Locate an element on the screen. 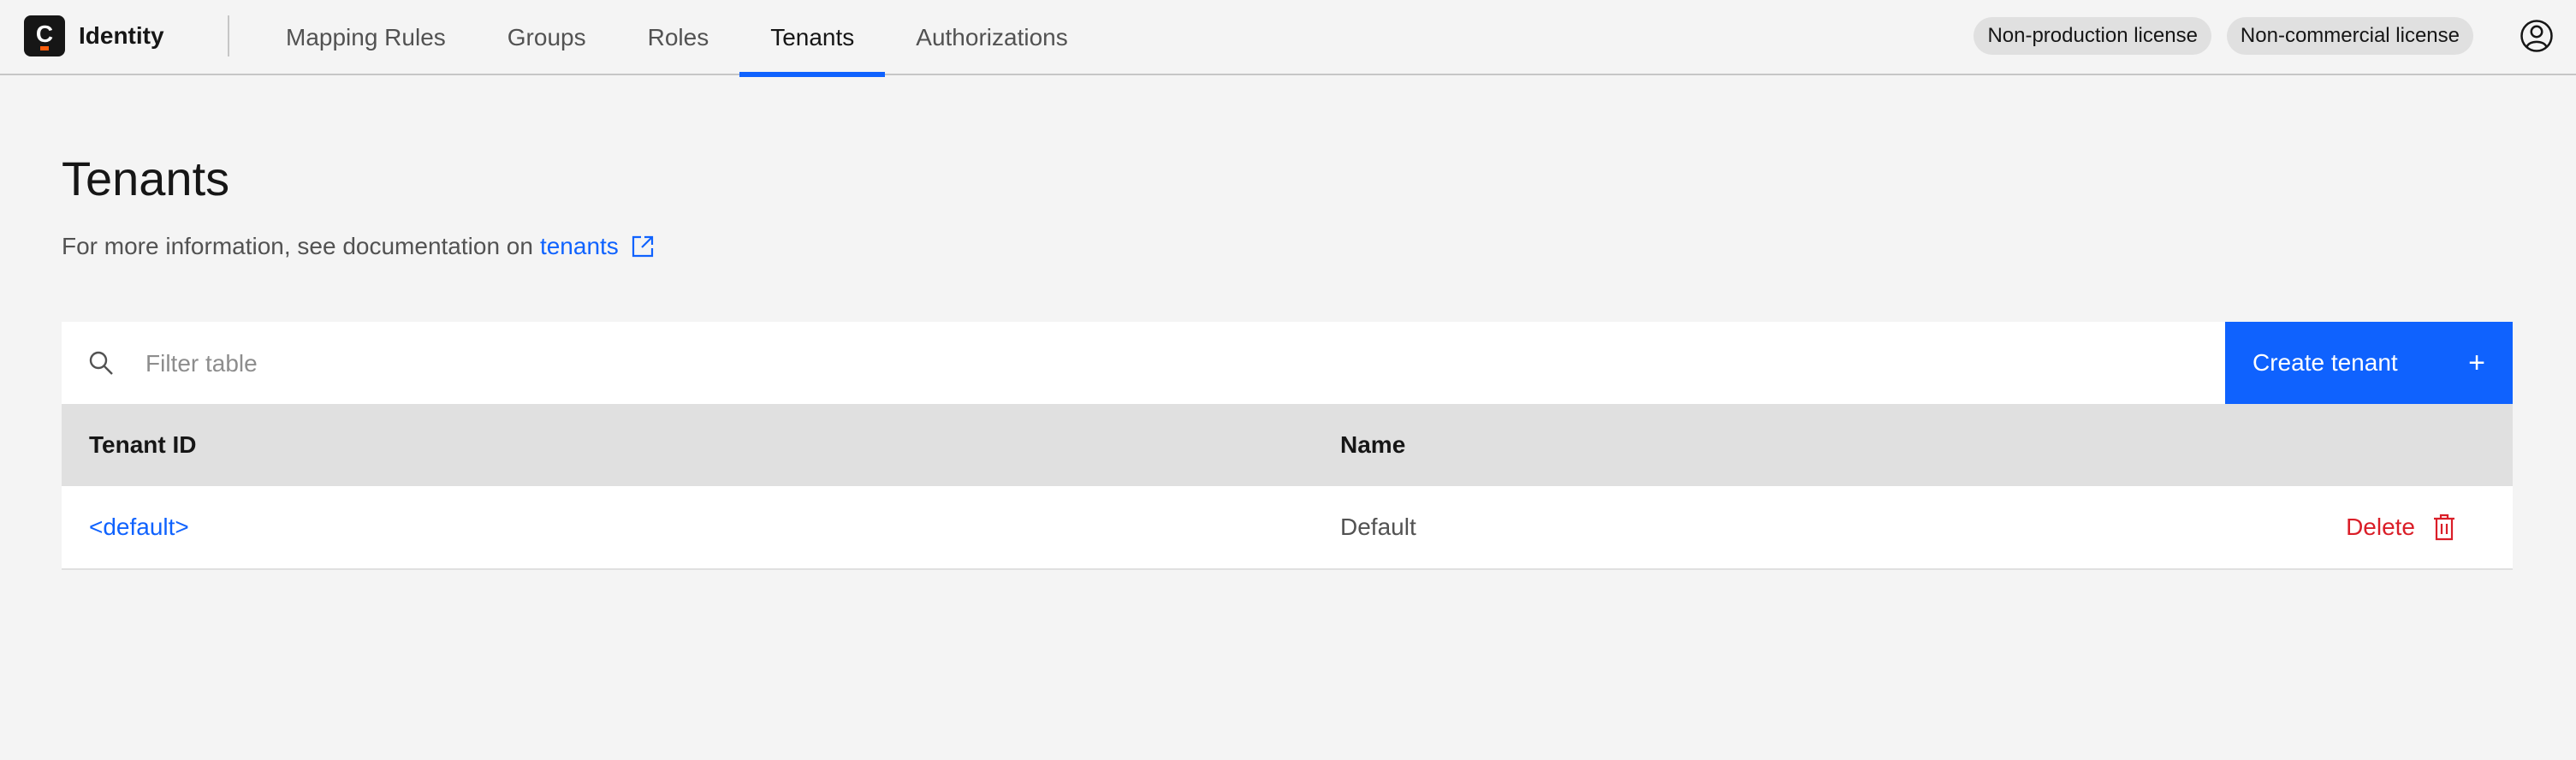  plus-icon: + is located at coordinates (2476, 363).